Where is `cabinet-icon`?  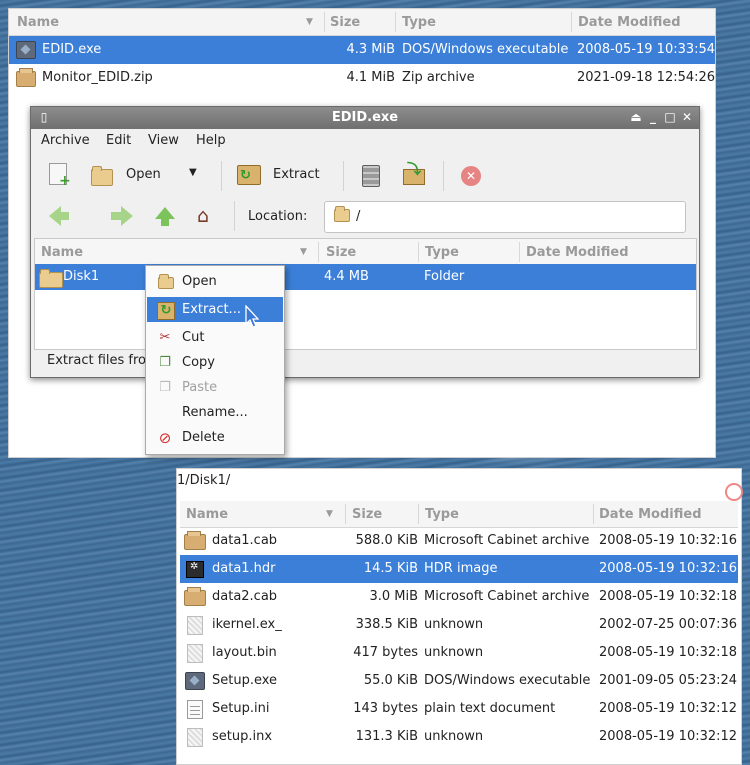 cabinet-icon is located at coordinates (371, 176).